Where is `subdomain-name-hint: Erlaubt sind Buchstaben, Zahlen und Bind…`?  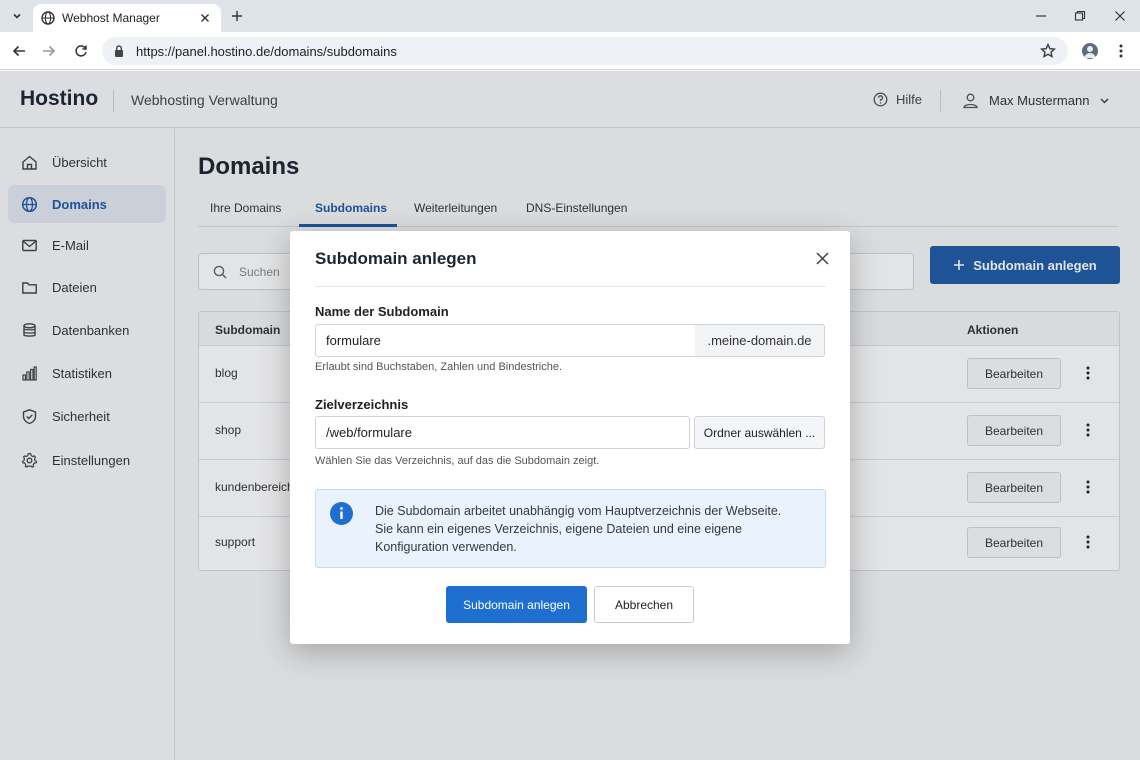
subdomain-name-hint: Erlaubt sind Buchstaben, Zahlen und Bind… is located at coordinates (439, 367).